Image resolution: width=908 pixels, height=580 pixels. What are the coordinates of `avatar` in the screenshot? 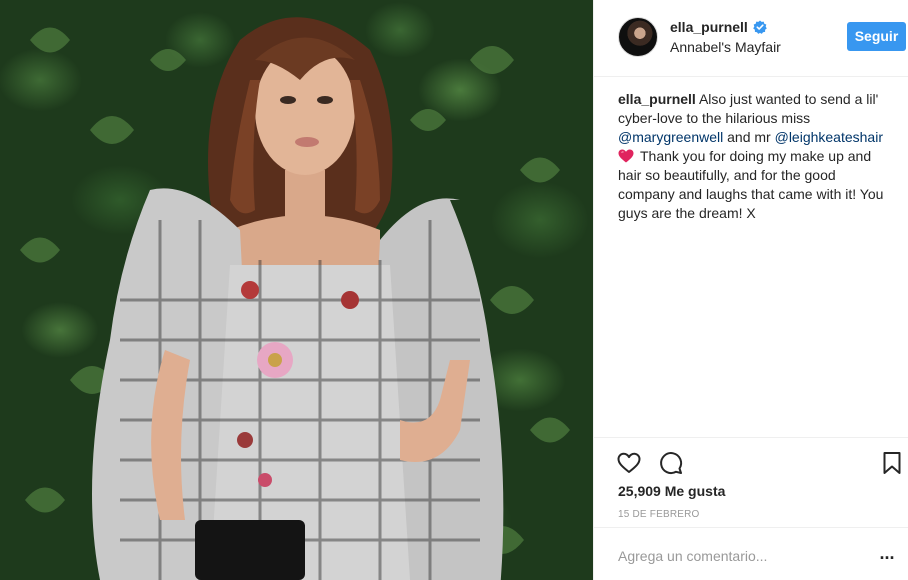 It's located at (638, 37).